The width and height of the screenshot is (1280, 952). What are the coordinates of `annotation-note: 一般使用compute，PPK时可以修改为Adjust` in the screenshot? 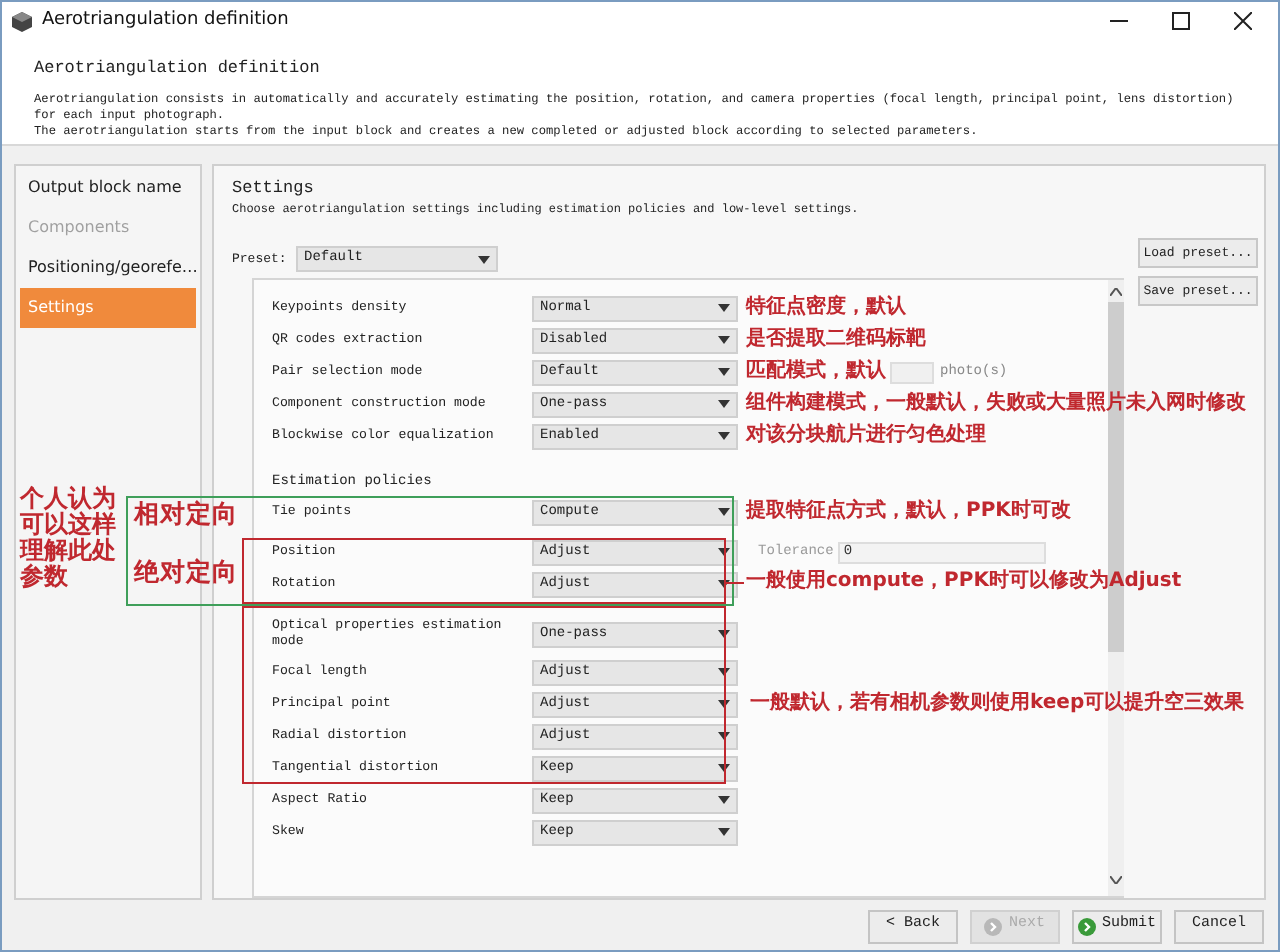 It's located at (964, 582).